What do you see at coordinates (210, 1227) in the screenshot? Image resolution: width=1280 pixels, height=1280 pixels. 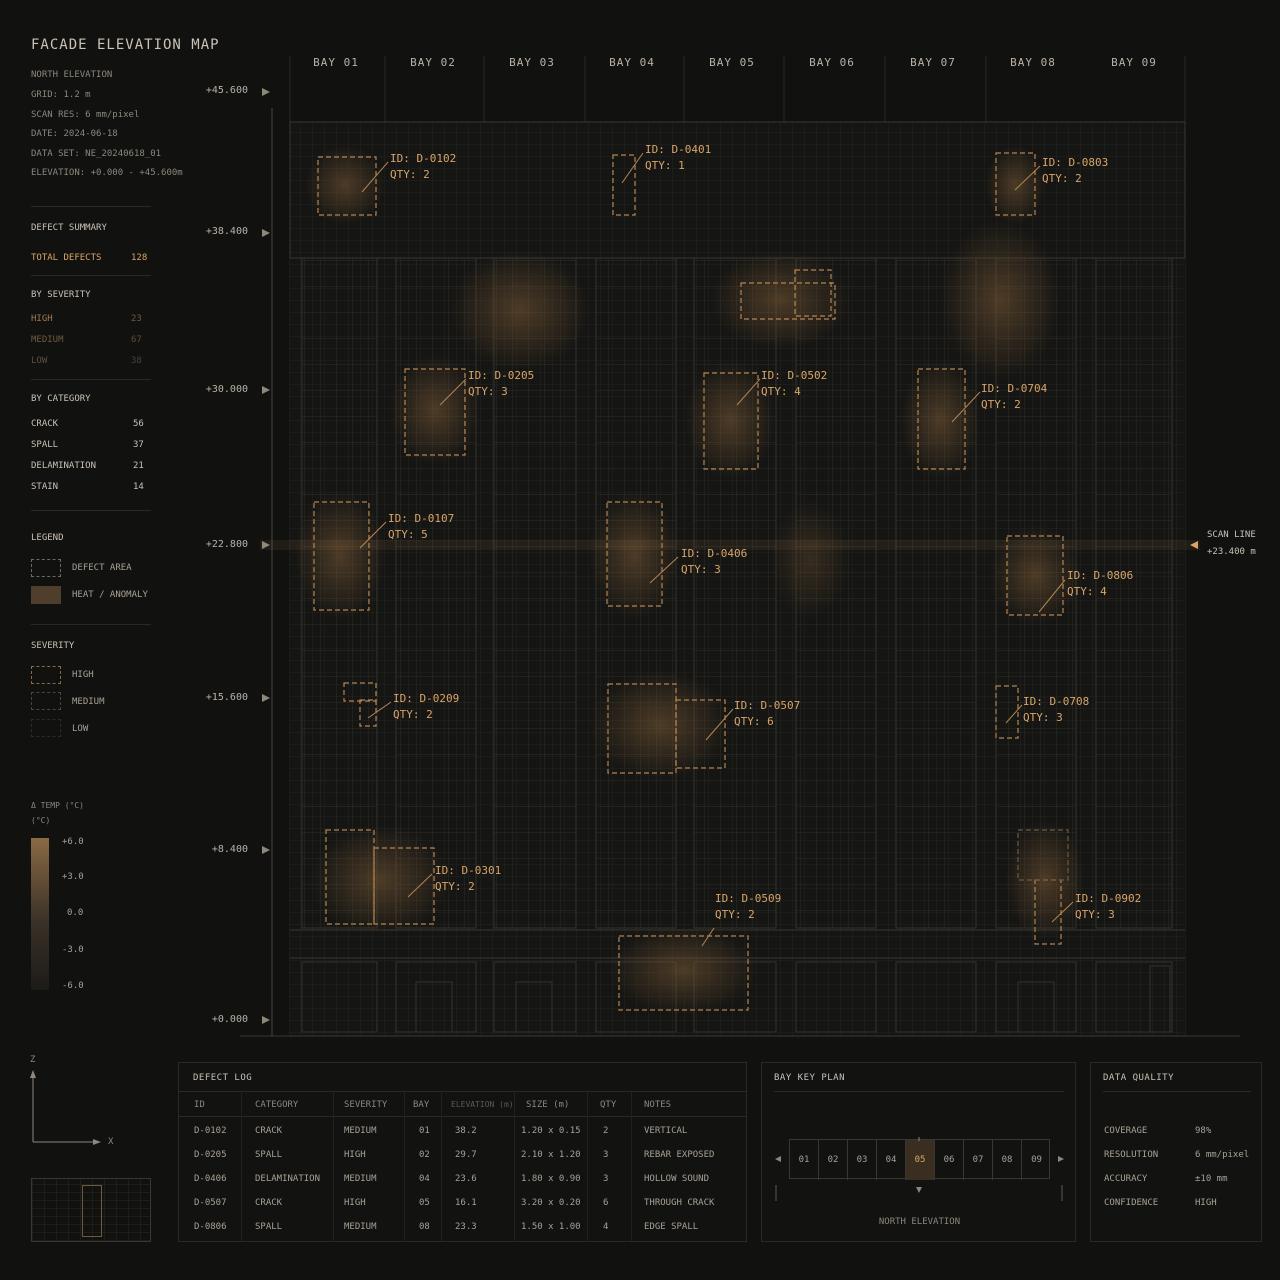 I see `table-cell: D-0806` at bounding box center [210, 1227].